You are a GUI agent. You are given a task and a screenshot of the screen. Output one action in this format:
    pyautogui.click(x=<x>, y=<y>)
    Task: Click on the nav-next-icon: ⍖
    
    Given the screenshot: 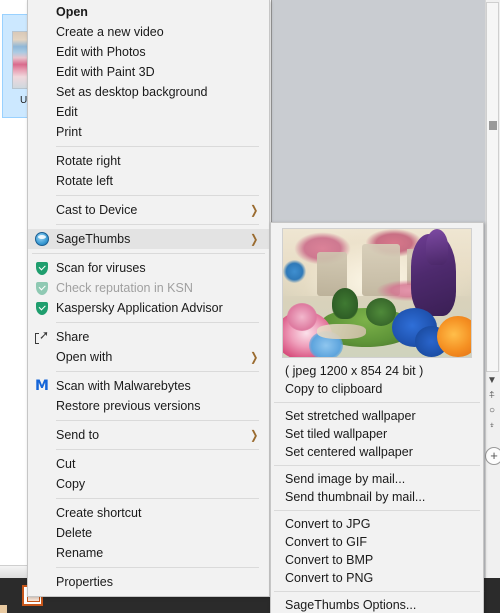 What is the action you would take?
    pyautogui.click(x=492, y=426)
    